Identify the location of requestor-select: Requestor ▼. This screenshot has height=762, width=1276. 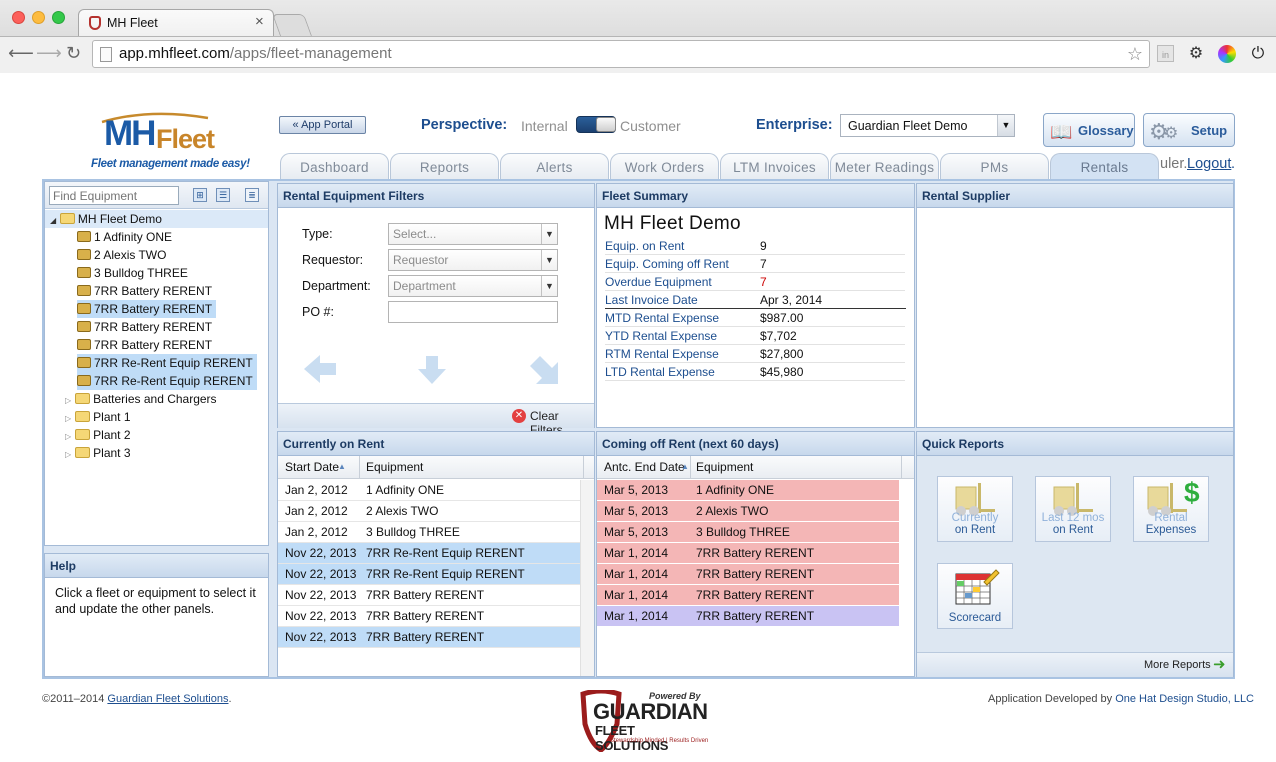
(473, 260).